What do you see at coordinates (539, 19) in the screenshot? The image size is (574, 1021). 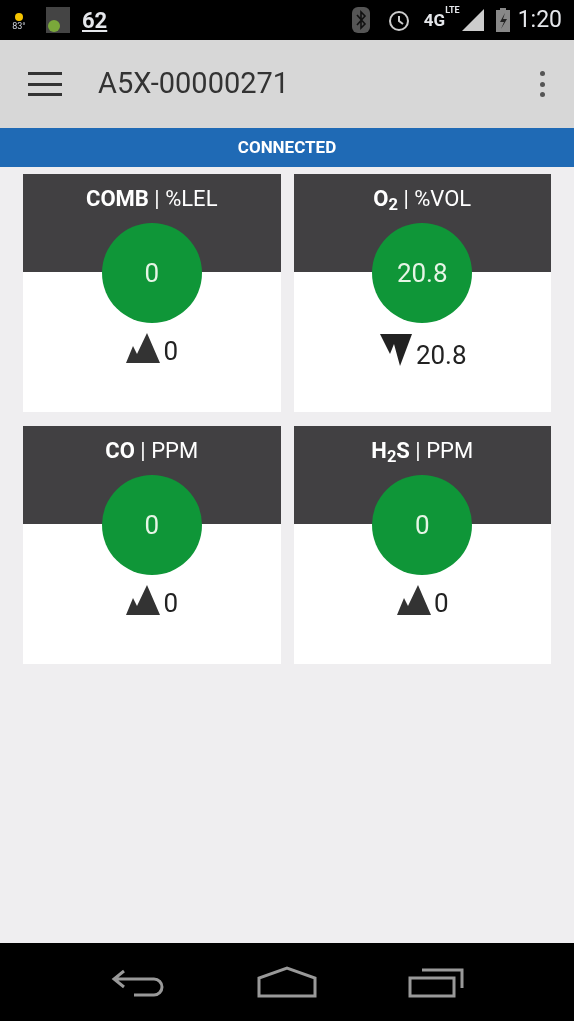 I see `clock-time: 1:20` at bounding box center [539, 19].